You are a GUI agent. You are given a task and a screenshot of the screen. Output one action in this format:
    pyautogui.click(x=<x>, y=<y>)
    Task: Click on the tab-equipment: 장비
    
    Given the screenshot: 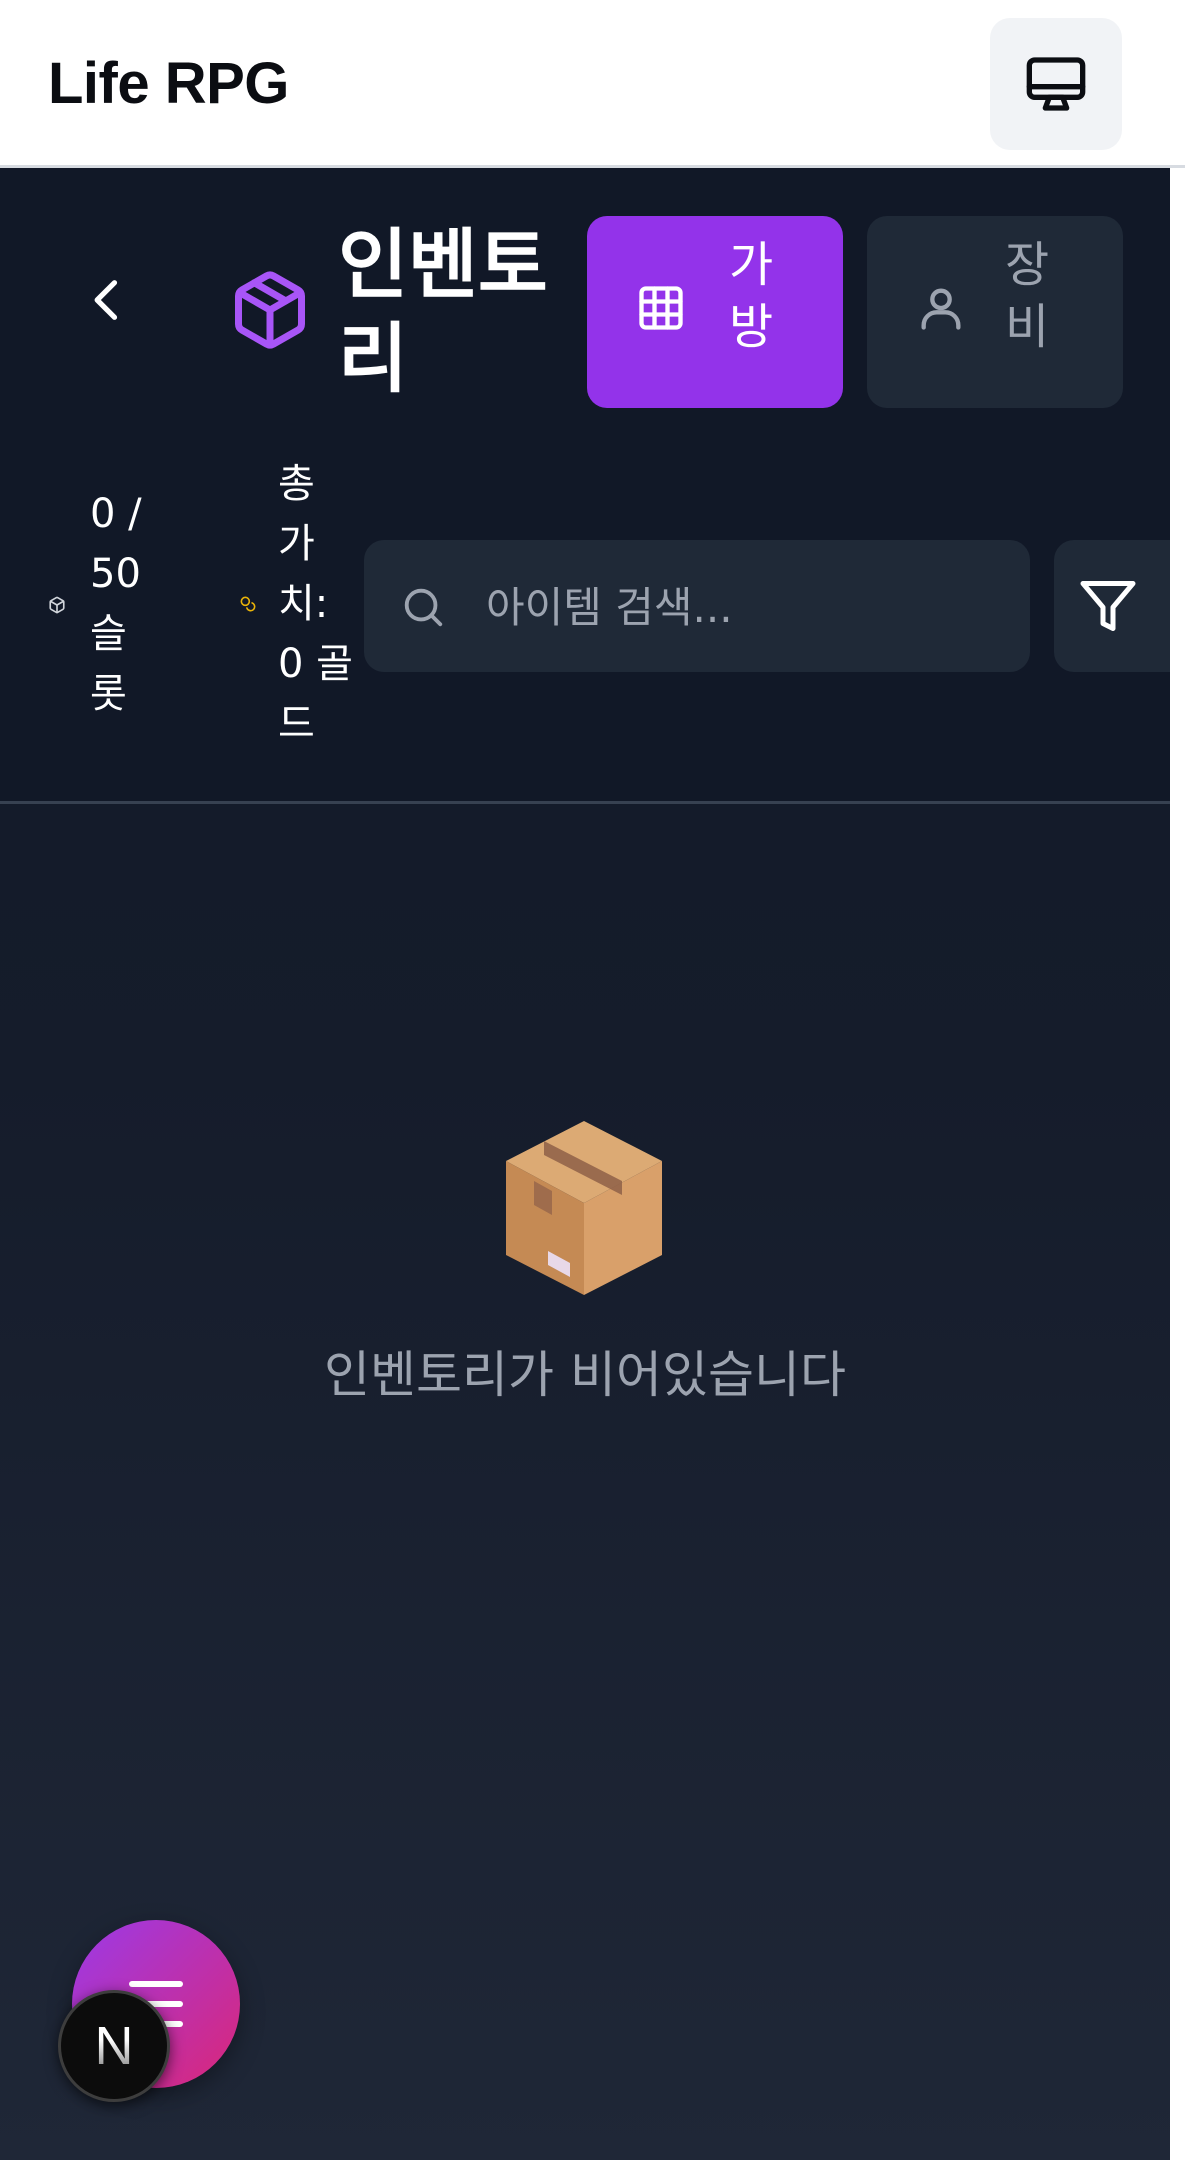 What is the action you would take?
    pyautogui.click(x=995, y=312)
    